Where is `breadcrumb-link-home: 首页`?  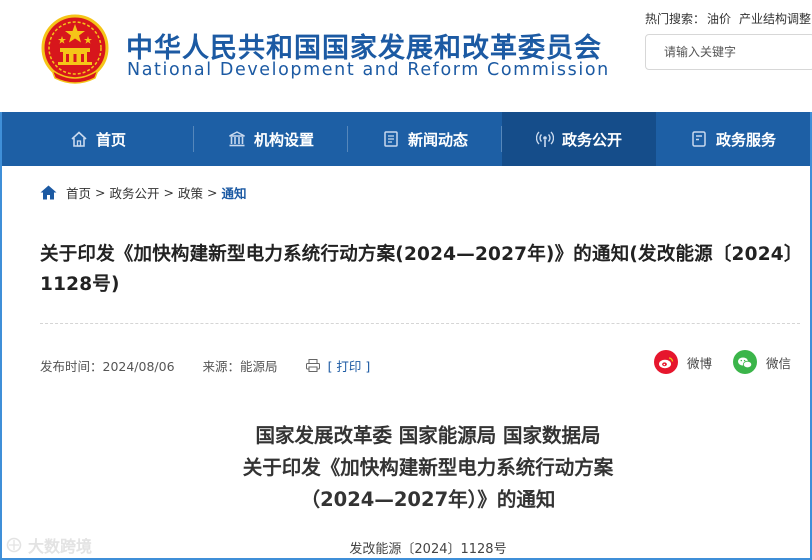
breadcrumb-link-home: 首页 is located at coordinates (78, 192).